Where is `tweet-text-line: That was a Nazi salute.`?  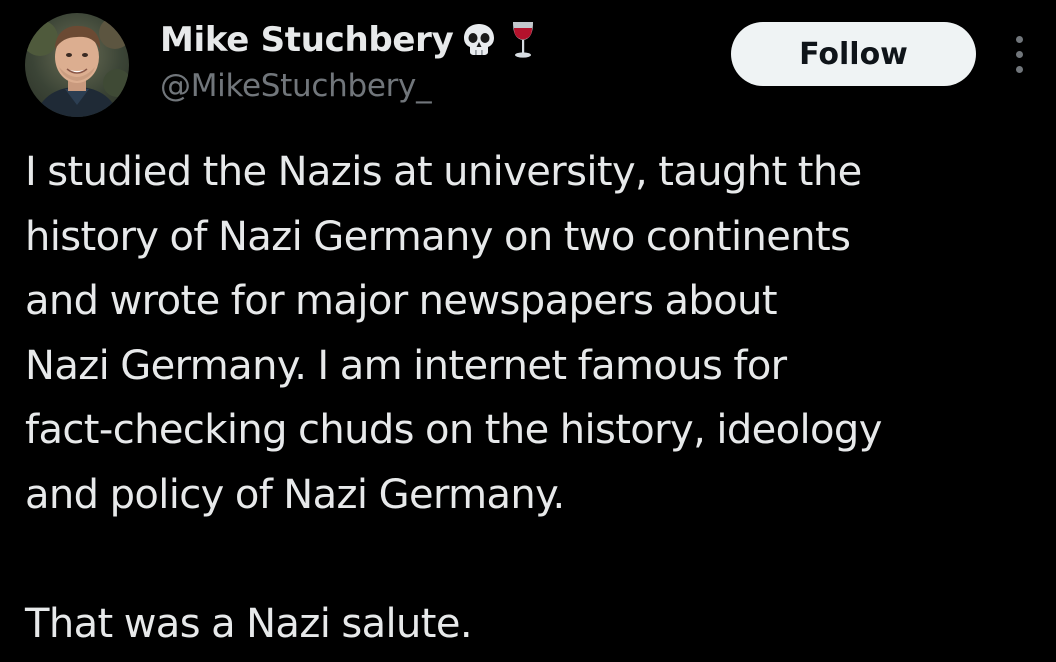 tweet-text-line: That was a Nazi salute. is located at coordinates (249, 623).